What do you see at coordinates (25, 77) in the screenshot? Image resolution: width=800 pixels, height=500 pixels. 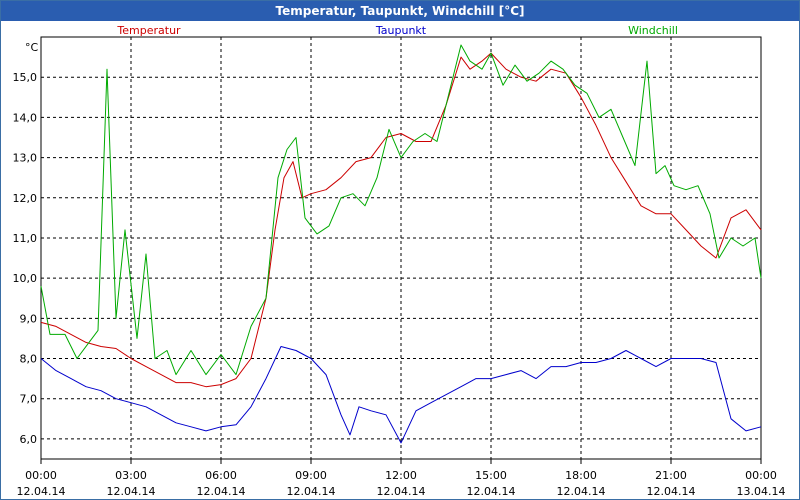 I see `y-tick-label: 15,0` at bounding box center [25, 77].